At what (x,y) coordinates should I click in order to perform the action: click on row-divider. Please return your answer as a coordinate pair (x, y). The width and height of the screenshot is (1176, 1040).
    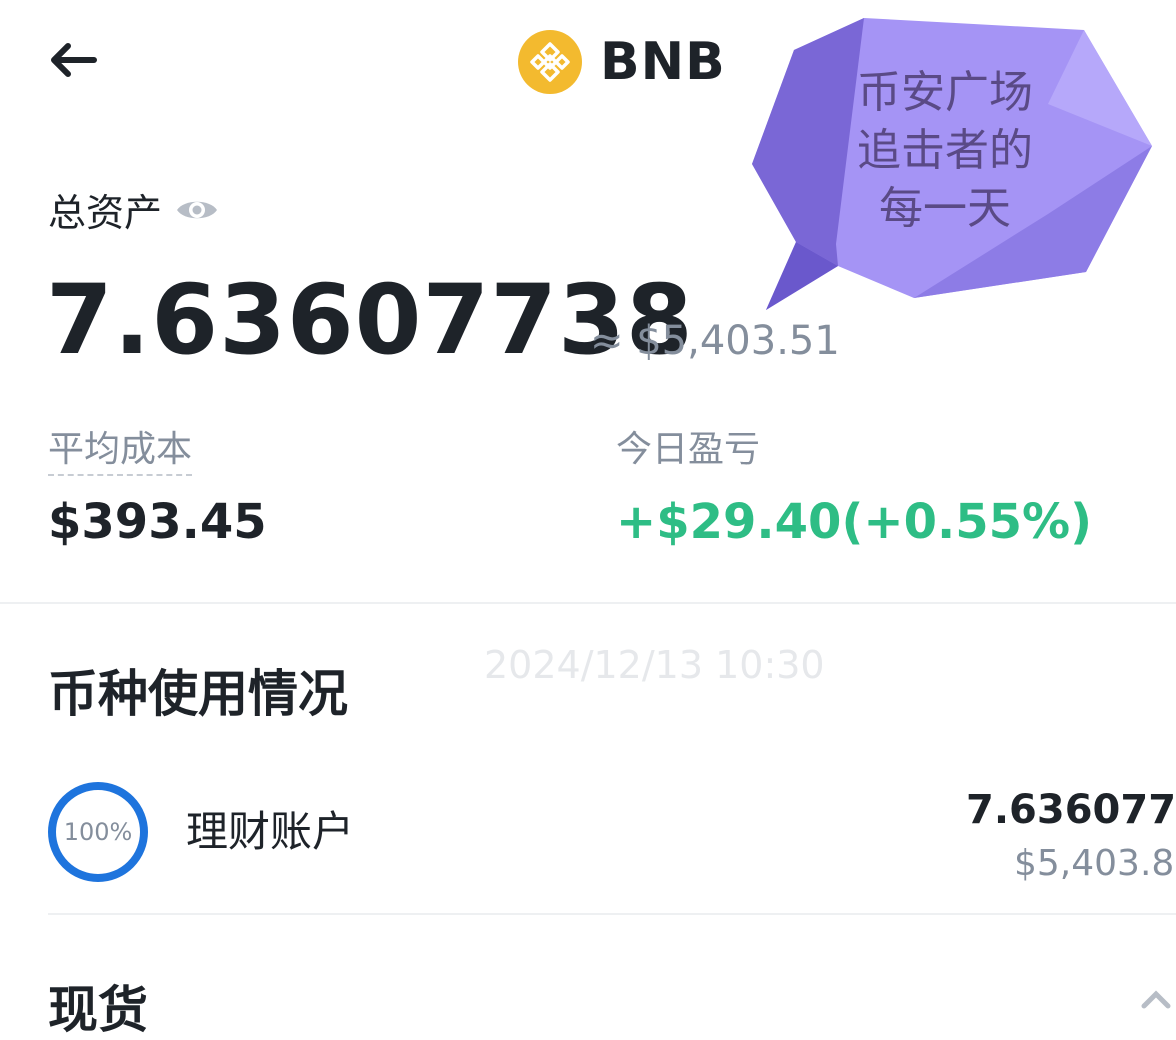
    Looking at the image, I should click on (612, 914).